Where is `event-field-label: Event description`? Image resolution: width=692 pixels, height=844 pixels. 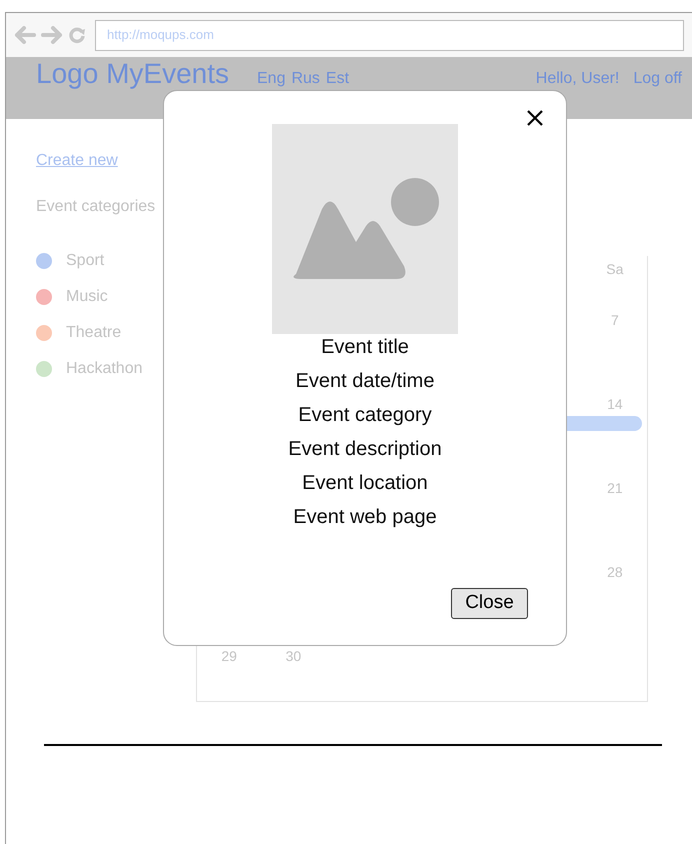 event-field-label: Event description is located at coordinates (365, 449).